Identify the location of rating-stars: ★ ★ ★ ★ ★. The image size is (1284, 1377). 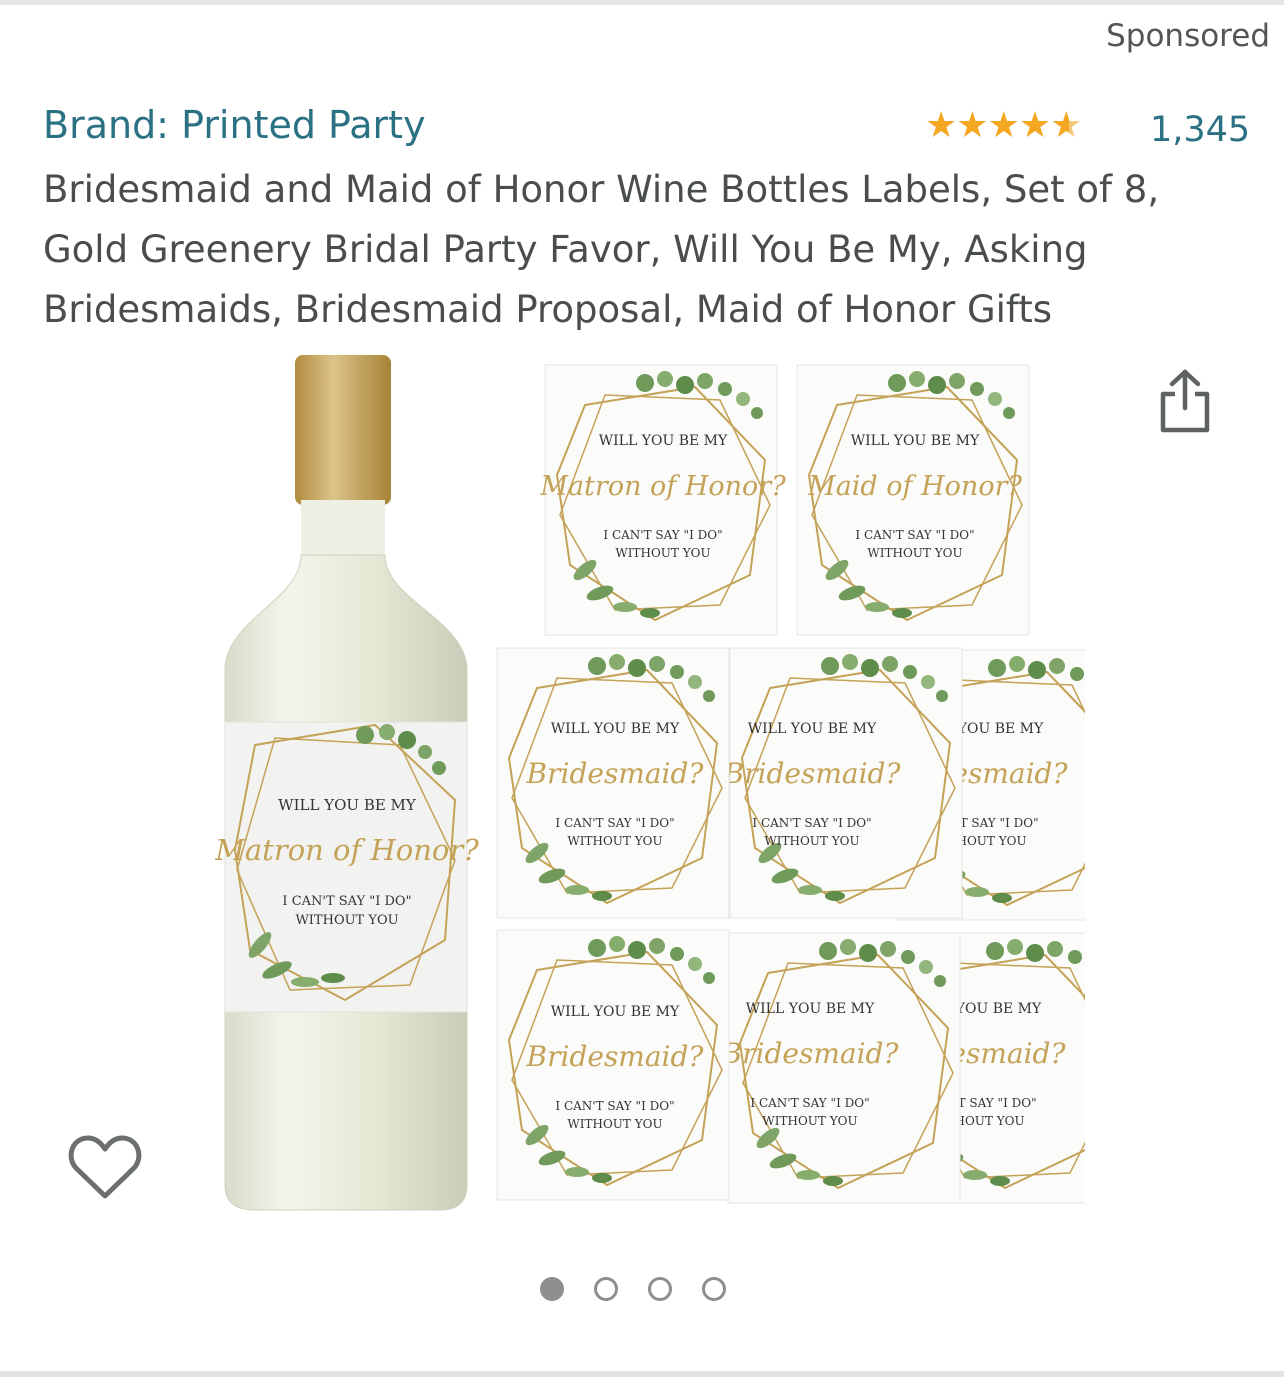
(1004, 125).